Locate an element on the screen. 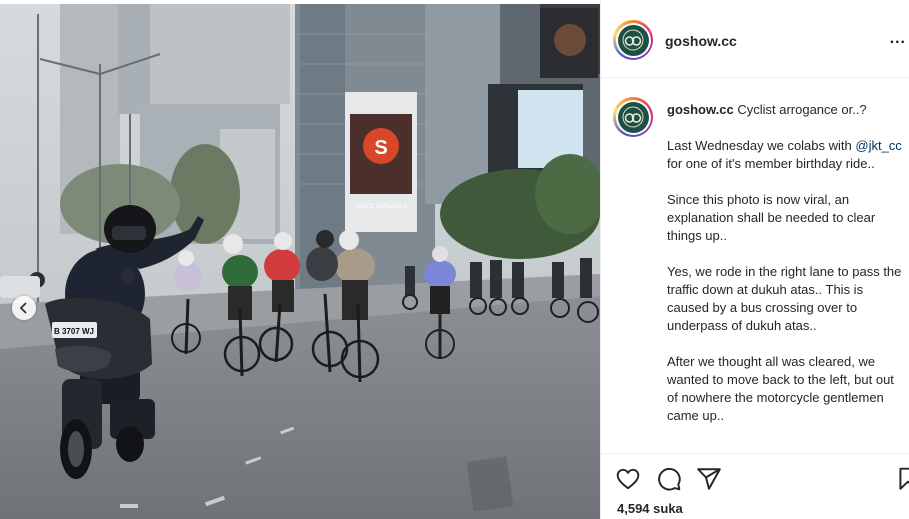 The width and height of the screenshot is (909, 519). likes-count: 4,594 suka is located at coordinates (650, 508).